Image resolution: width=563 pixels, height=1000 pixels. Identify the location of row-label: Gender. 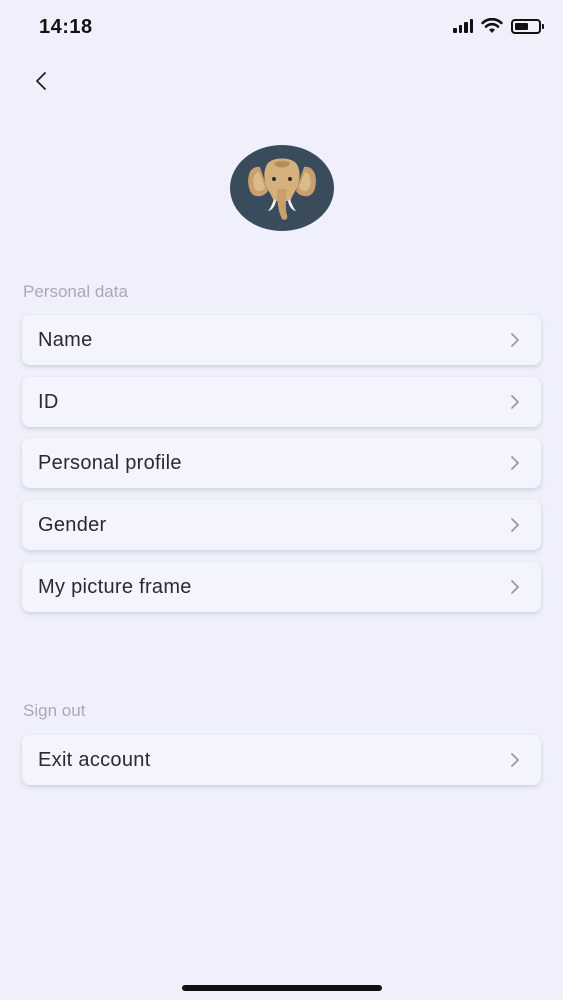
(72, 524).